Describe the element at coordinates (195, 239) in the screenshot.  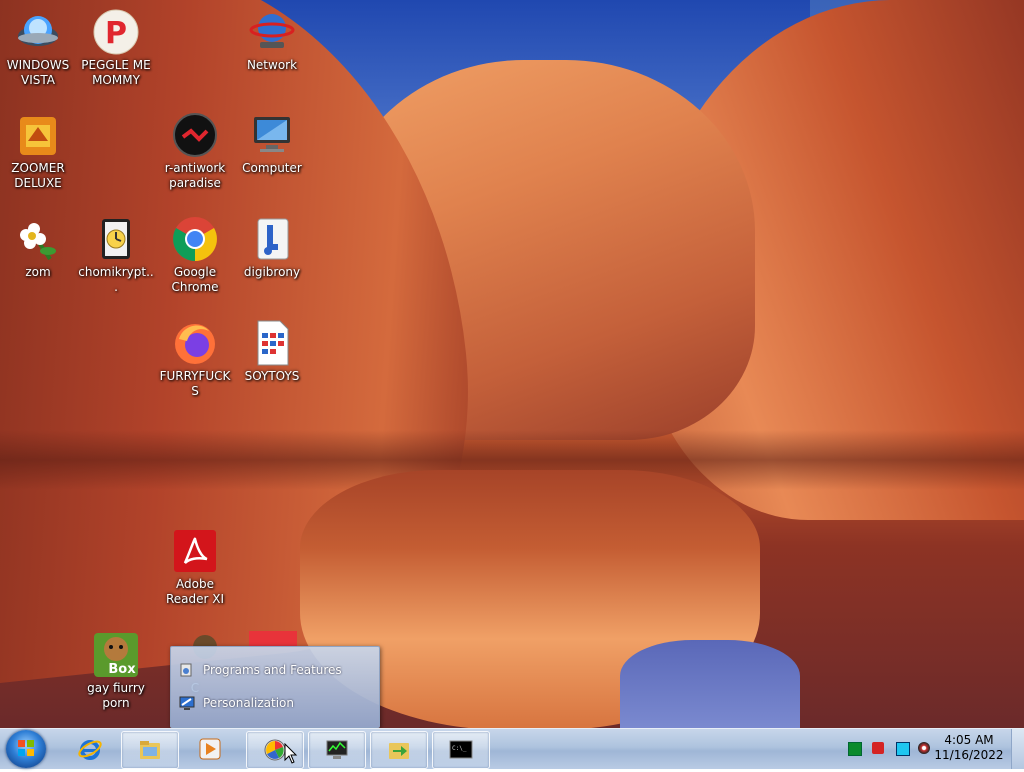
I see `chrome-icon` at that location.